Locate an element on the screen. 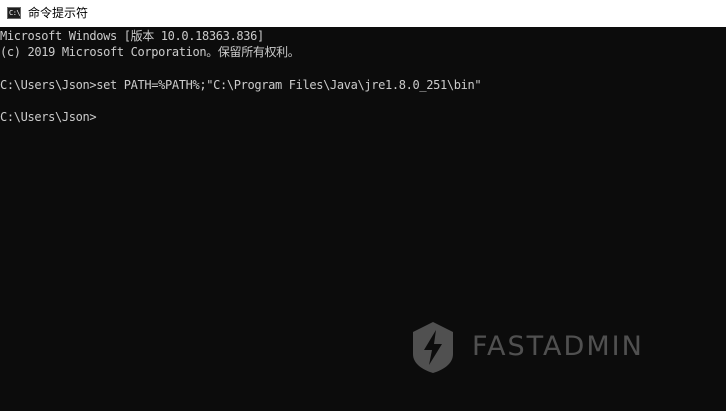 The height and width of the screenshot is (411, 726). cmd-icon: C:\ is located at coordinates (14, 13).